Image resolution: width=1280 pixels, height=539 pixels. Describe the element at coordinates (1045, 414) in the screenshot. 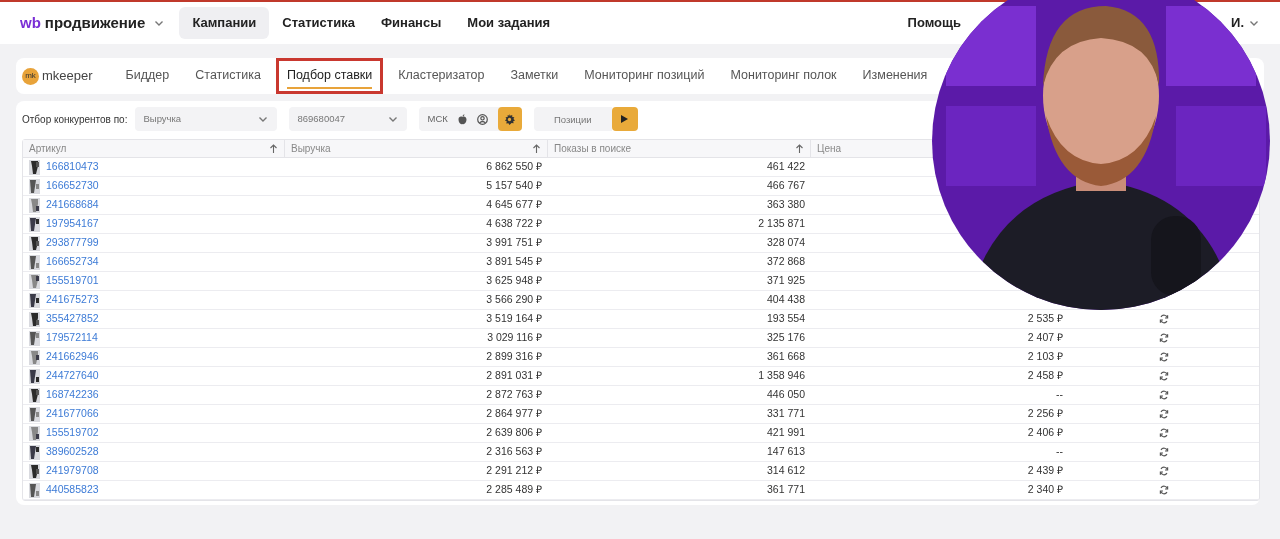

I see `price-cell-text: 2 256 ₽` at that location.